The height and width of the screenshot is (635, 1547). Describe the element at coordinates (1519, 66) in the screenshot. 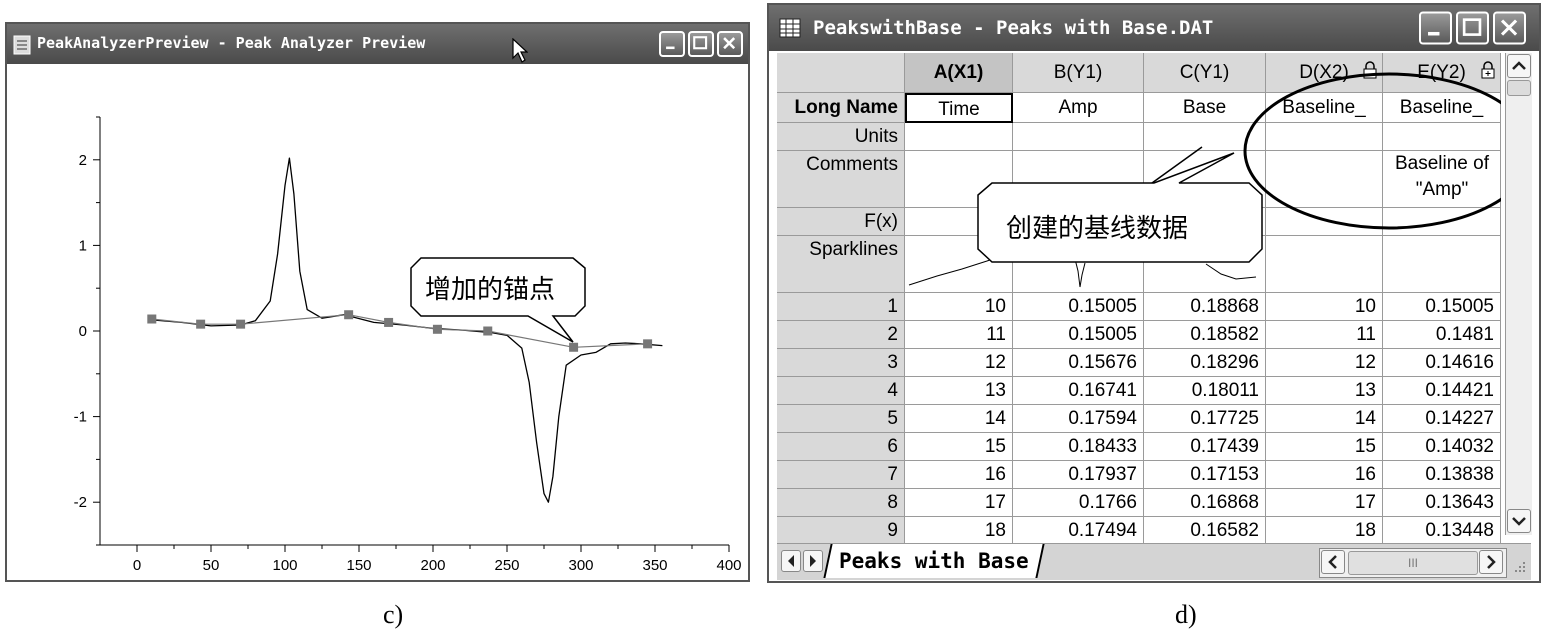

I see `scroll-up-button` at that location.